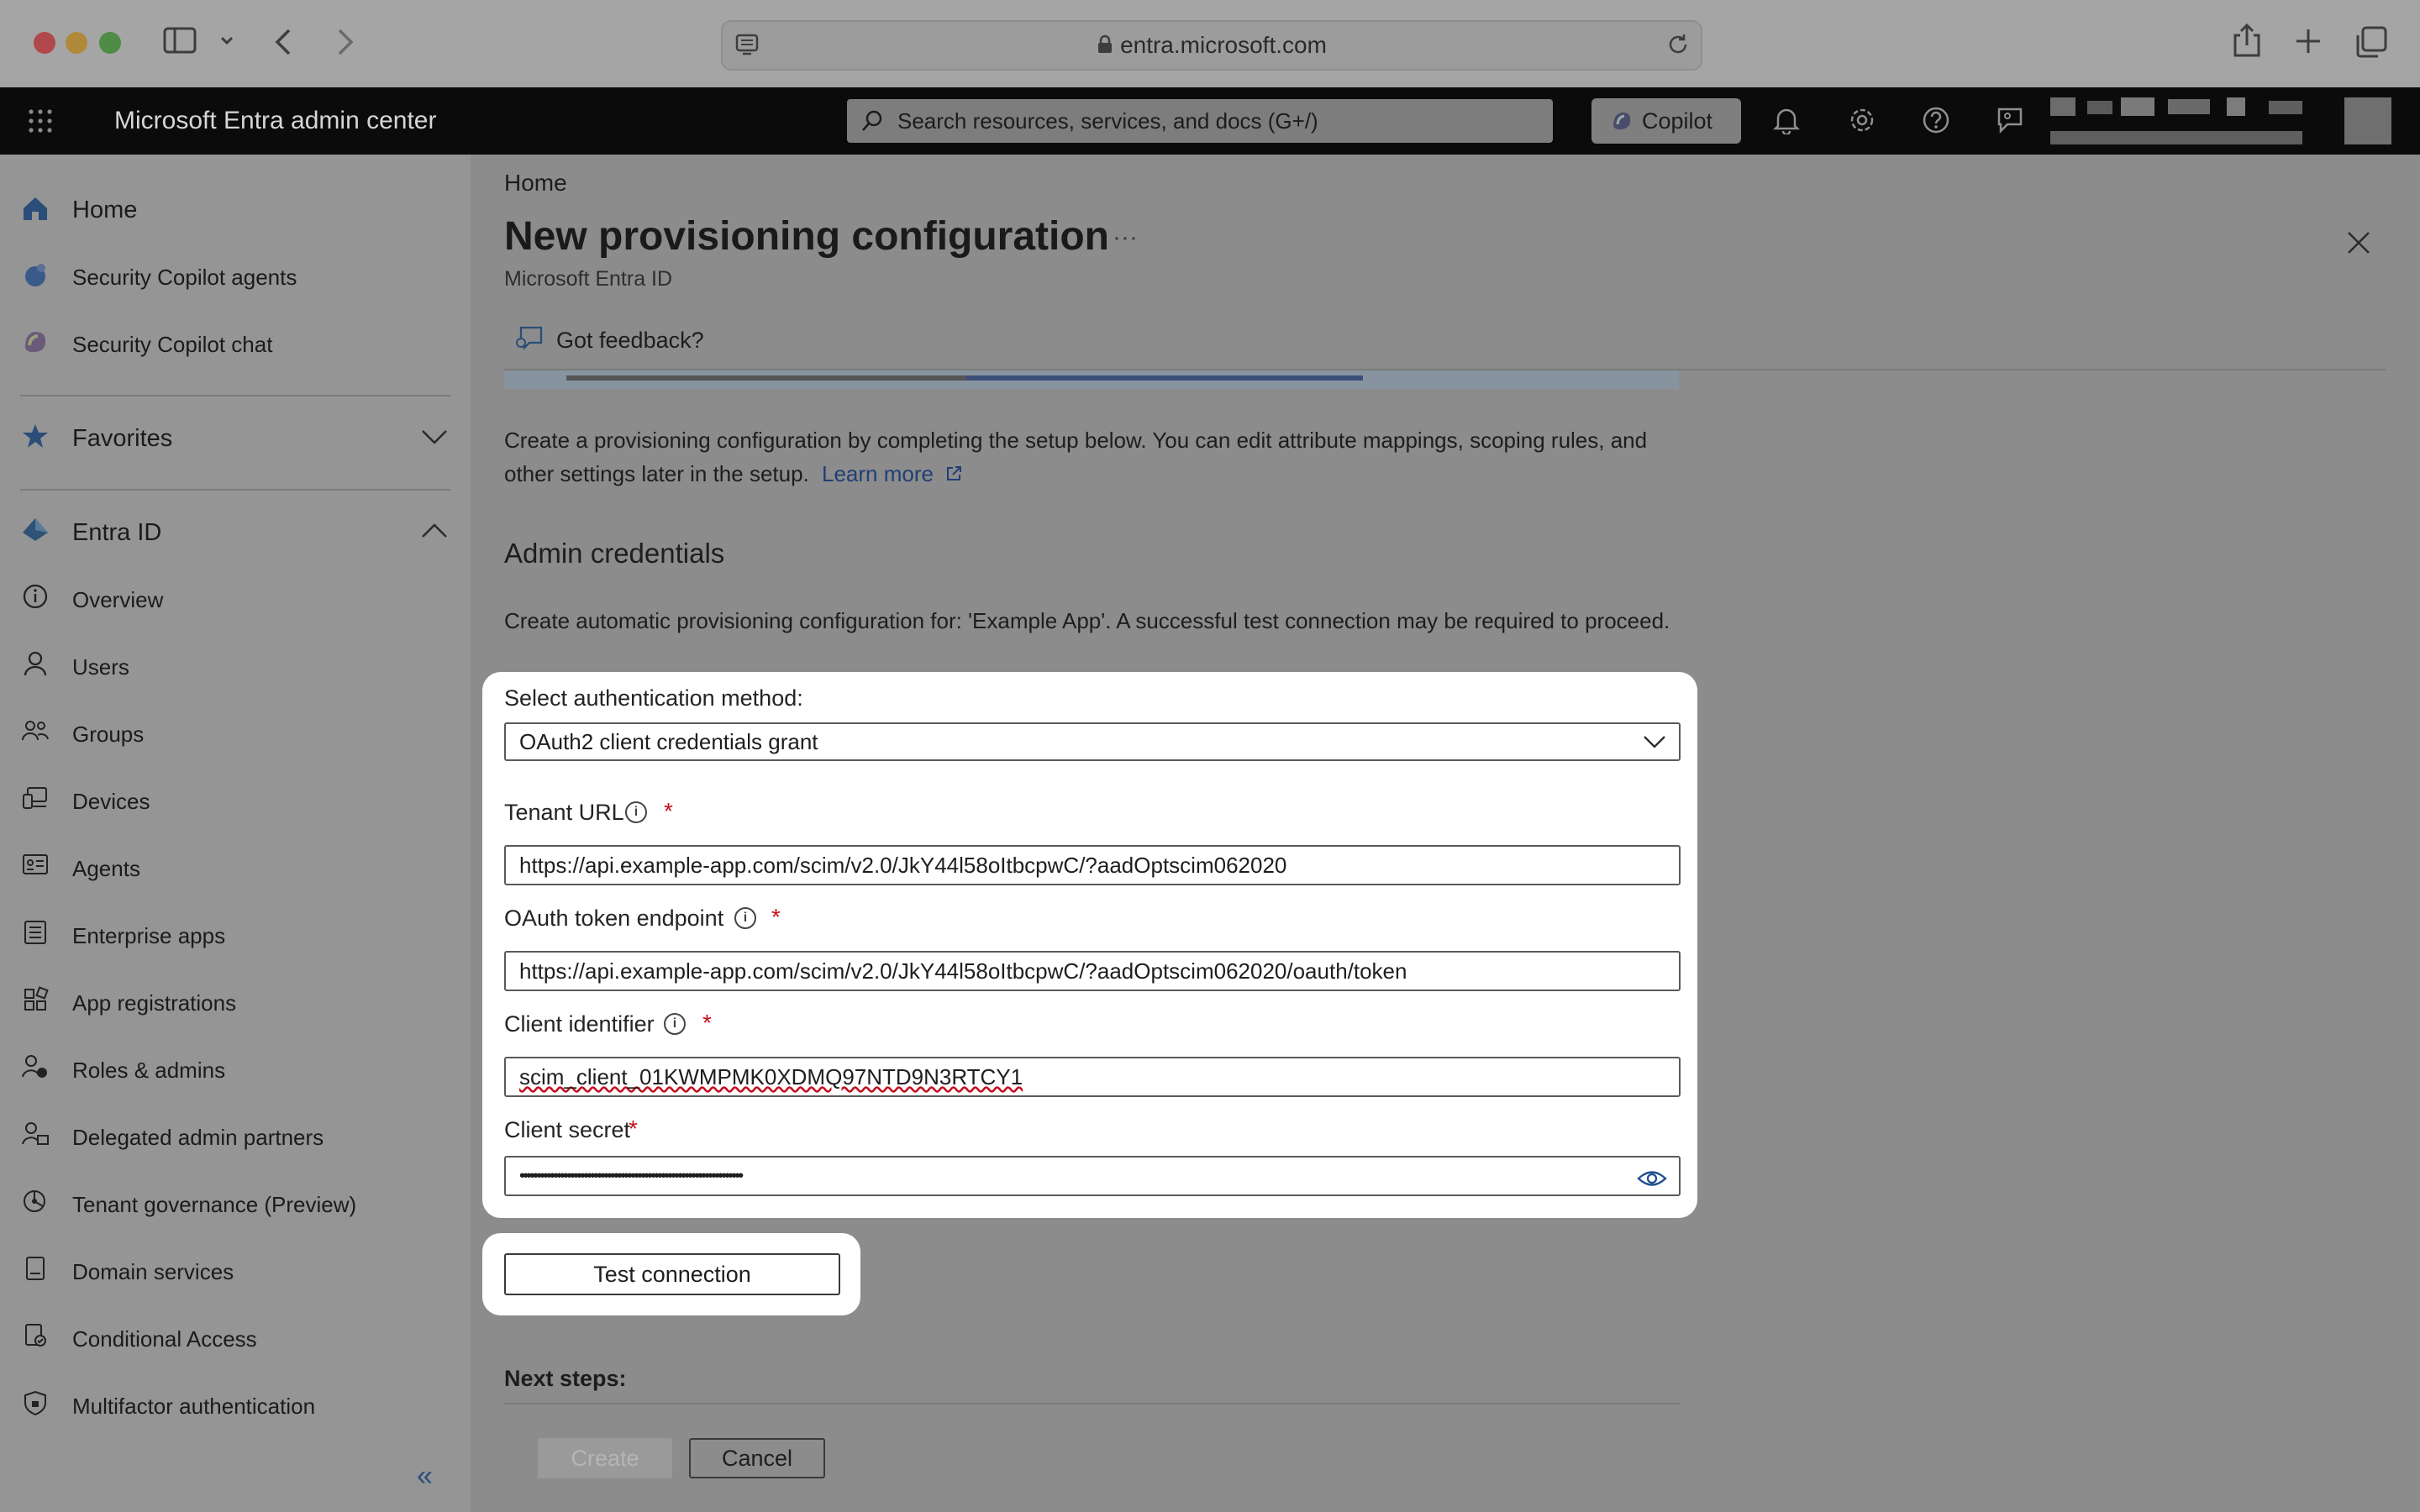 Image resolution: width=2420 pixels, height=1512 pixels. Describe the element at coordinates (605, 1458) in the screenshot. I see `create-button: Create` at that location.